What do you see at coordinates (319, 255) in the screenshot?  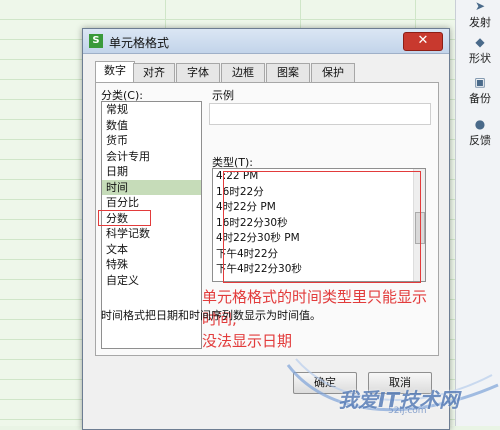 I see `type-item: 下午4时22分` at bounding box center [319, 255].